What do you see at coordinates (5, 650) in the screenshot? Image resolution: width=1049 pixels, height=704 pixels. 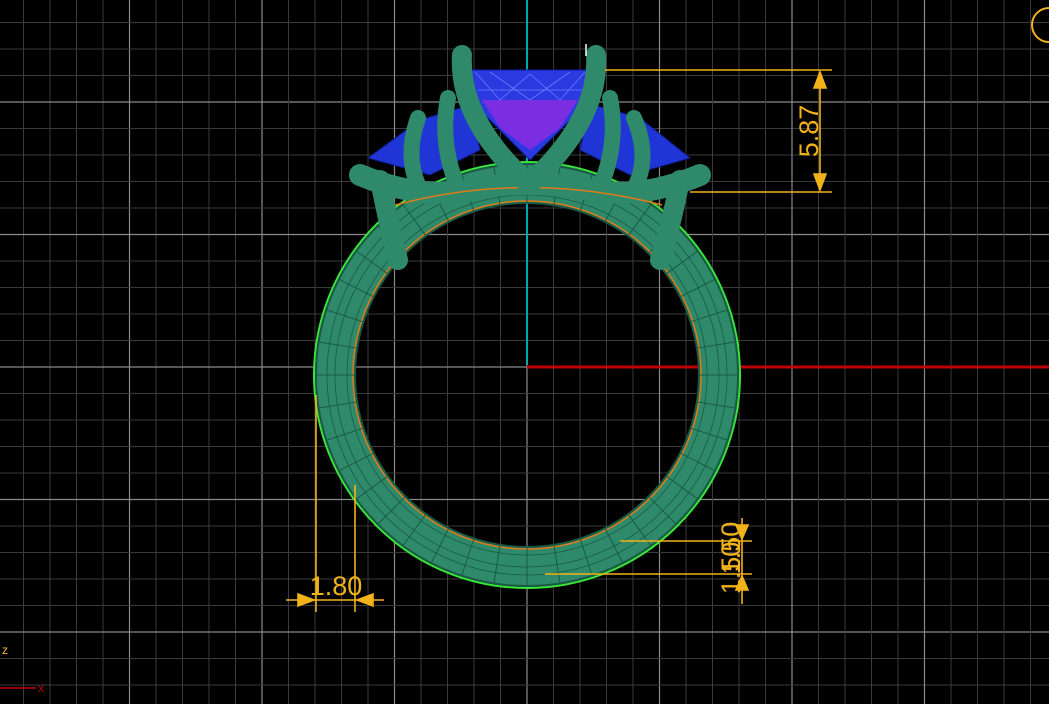 I see `axis-label-z: z` at bounding box center [5, 650].